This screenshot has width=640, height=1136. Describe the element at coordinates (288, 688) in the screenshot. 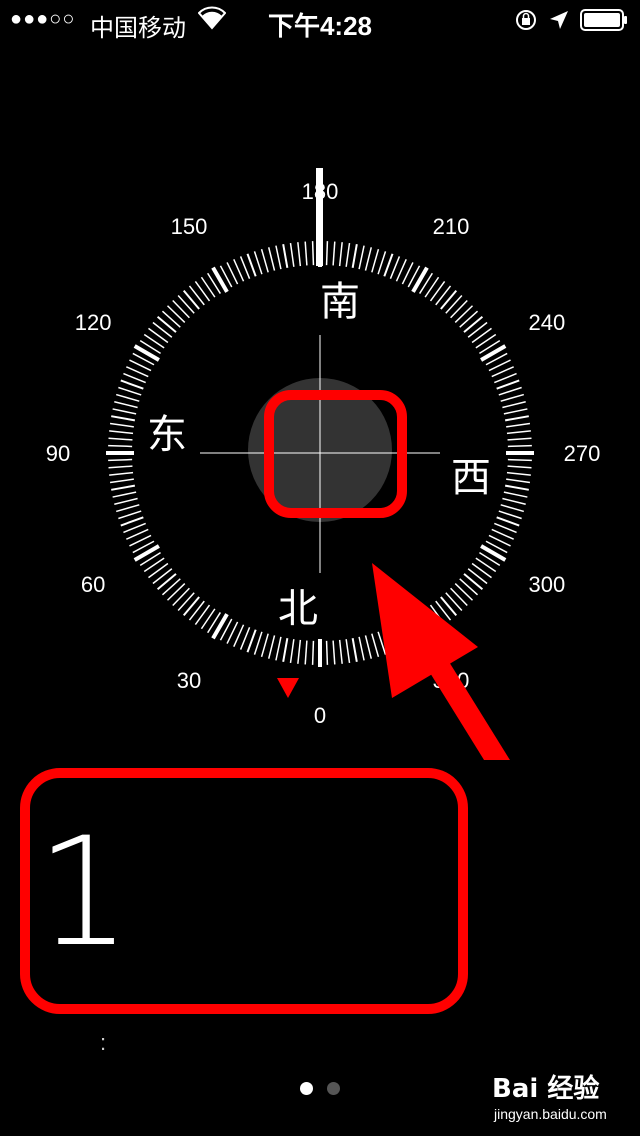

I see `north-marker-icon` at that location.